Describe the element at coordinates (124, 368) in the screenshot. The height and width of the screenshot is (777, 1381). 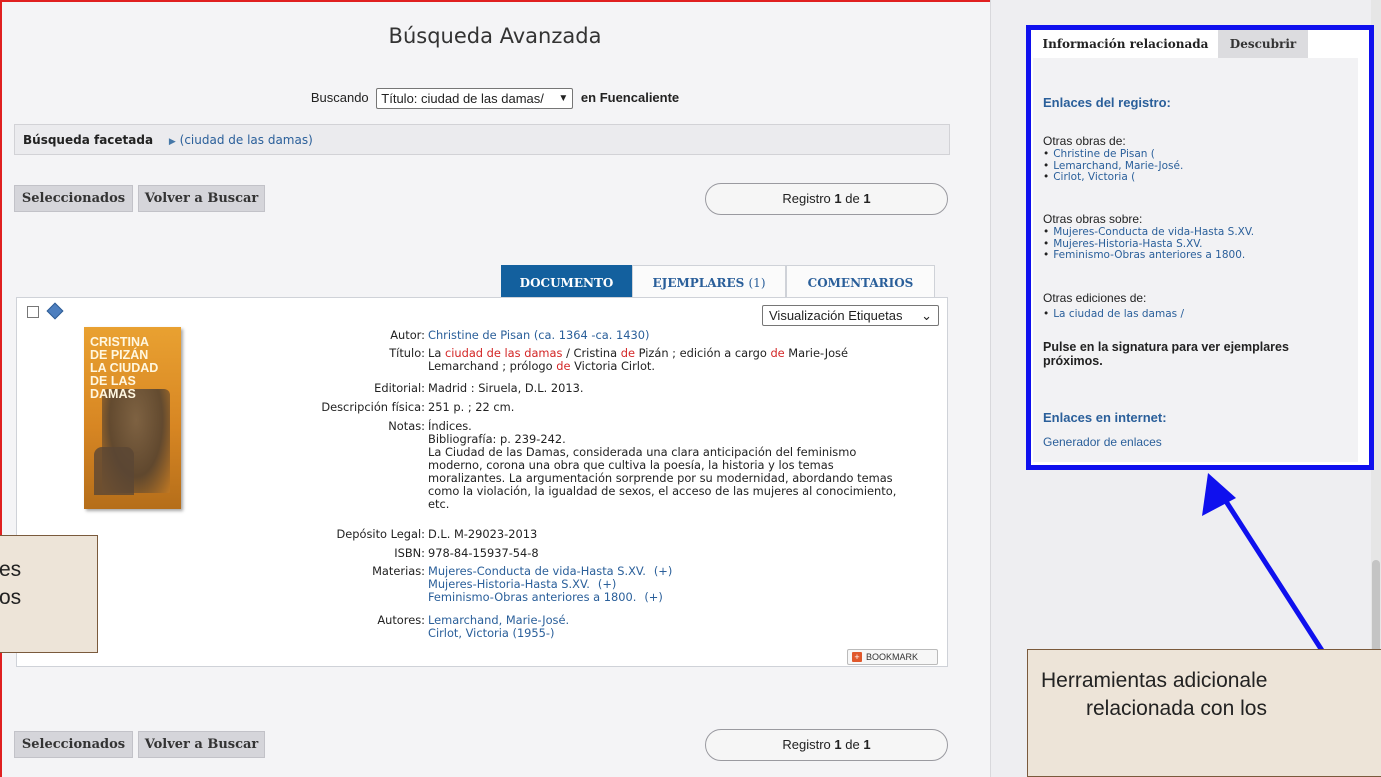
I see `cover-title: CRISTINA DE PIZÁN LA CIUDAD DE LAS DAMAS` at that location.